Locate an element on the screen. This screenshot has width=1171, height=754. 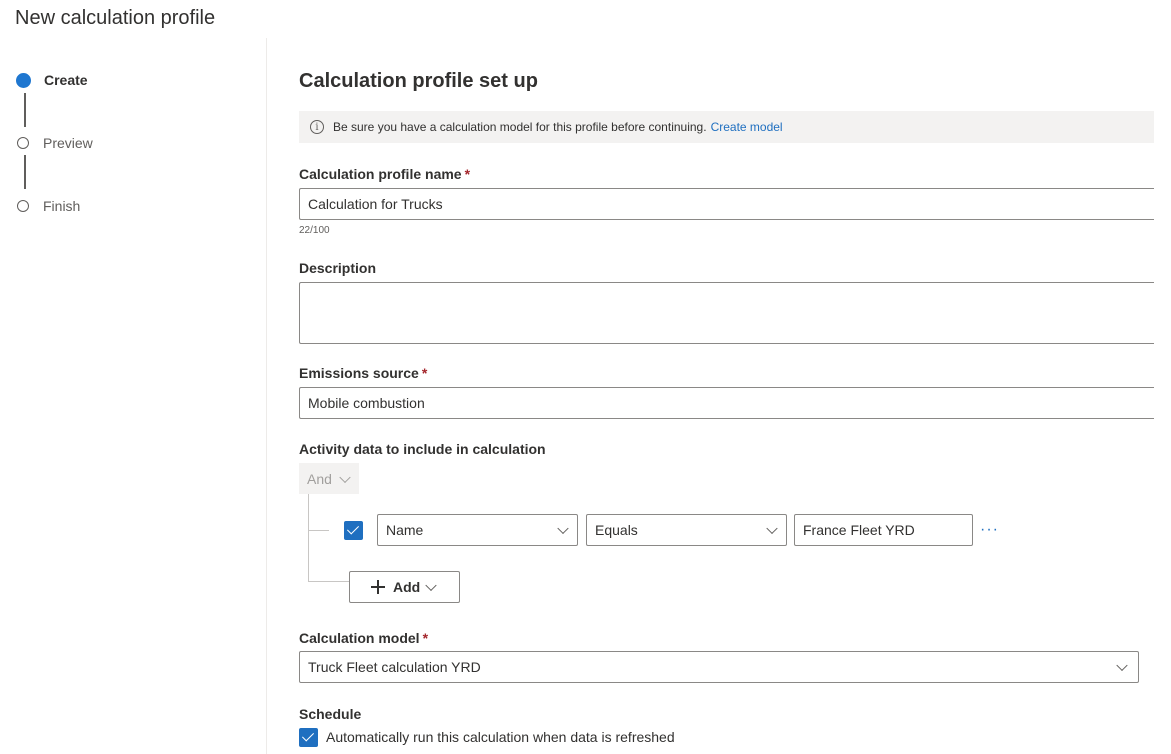
step-active-icon is located at coordinates (23, 80).